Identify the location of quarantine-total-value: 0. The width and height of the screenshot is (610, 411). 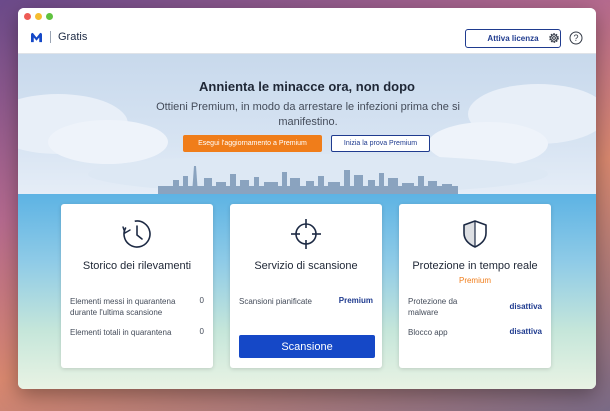
(201, 331).